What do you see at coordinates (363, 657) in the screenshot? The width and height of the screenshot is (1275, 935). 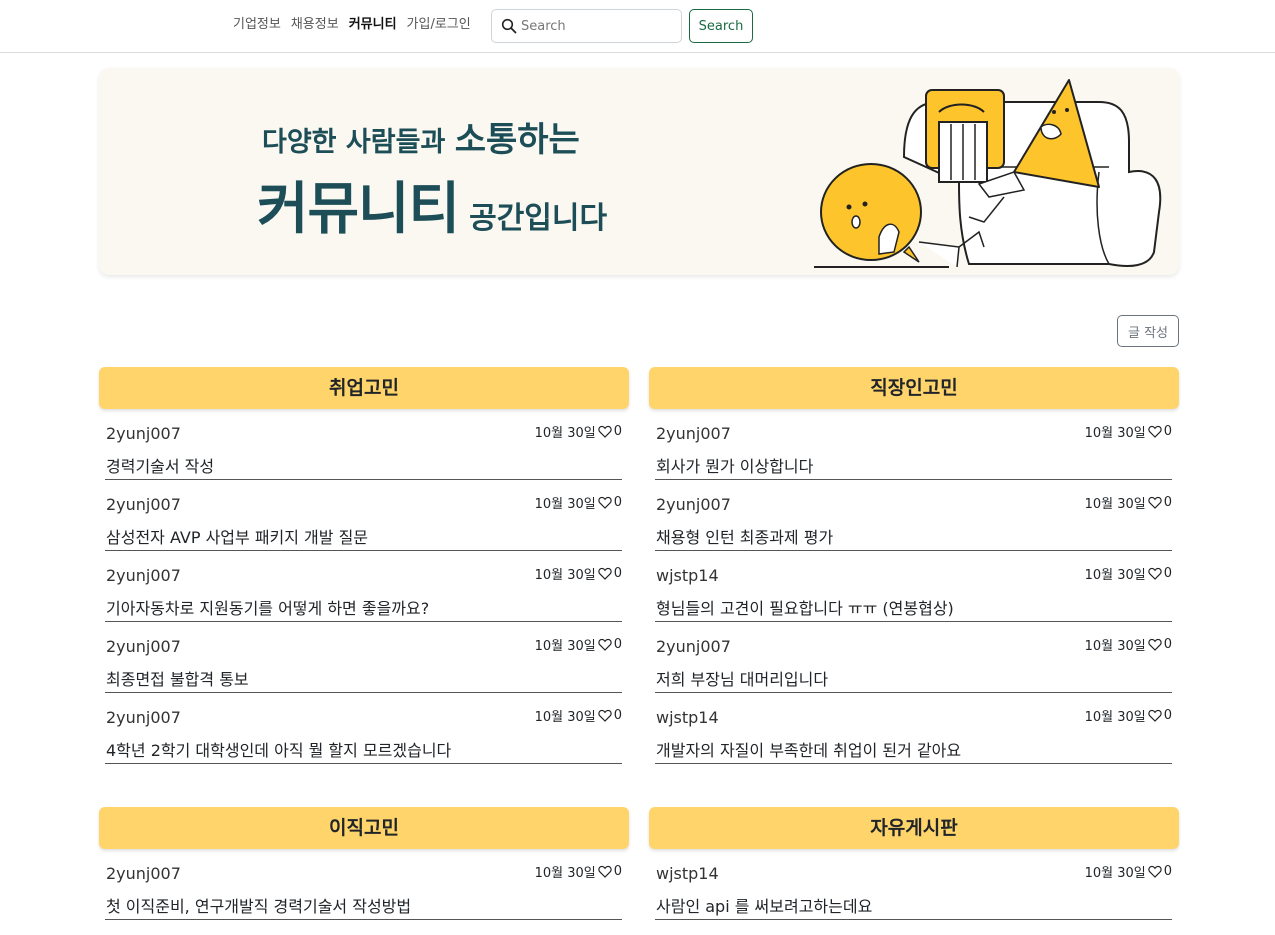 I see `post-item: 2yunj007 10월 30일 0 최종면접 불합격 통보` at bounding box center [363, 657].